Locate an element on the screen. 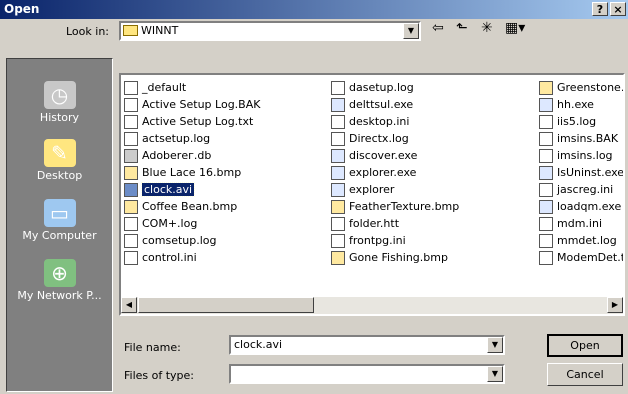 The image size is (628, 394). file-name: hh.exe is located at coordinates (575, 104).